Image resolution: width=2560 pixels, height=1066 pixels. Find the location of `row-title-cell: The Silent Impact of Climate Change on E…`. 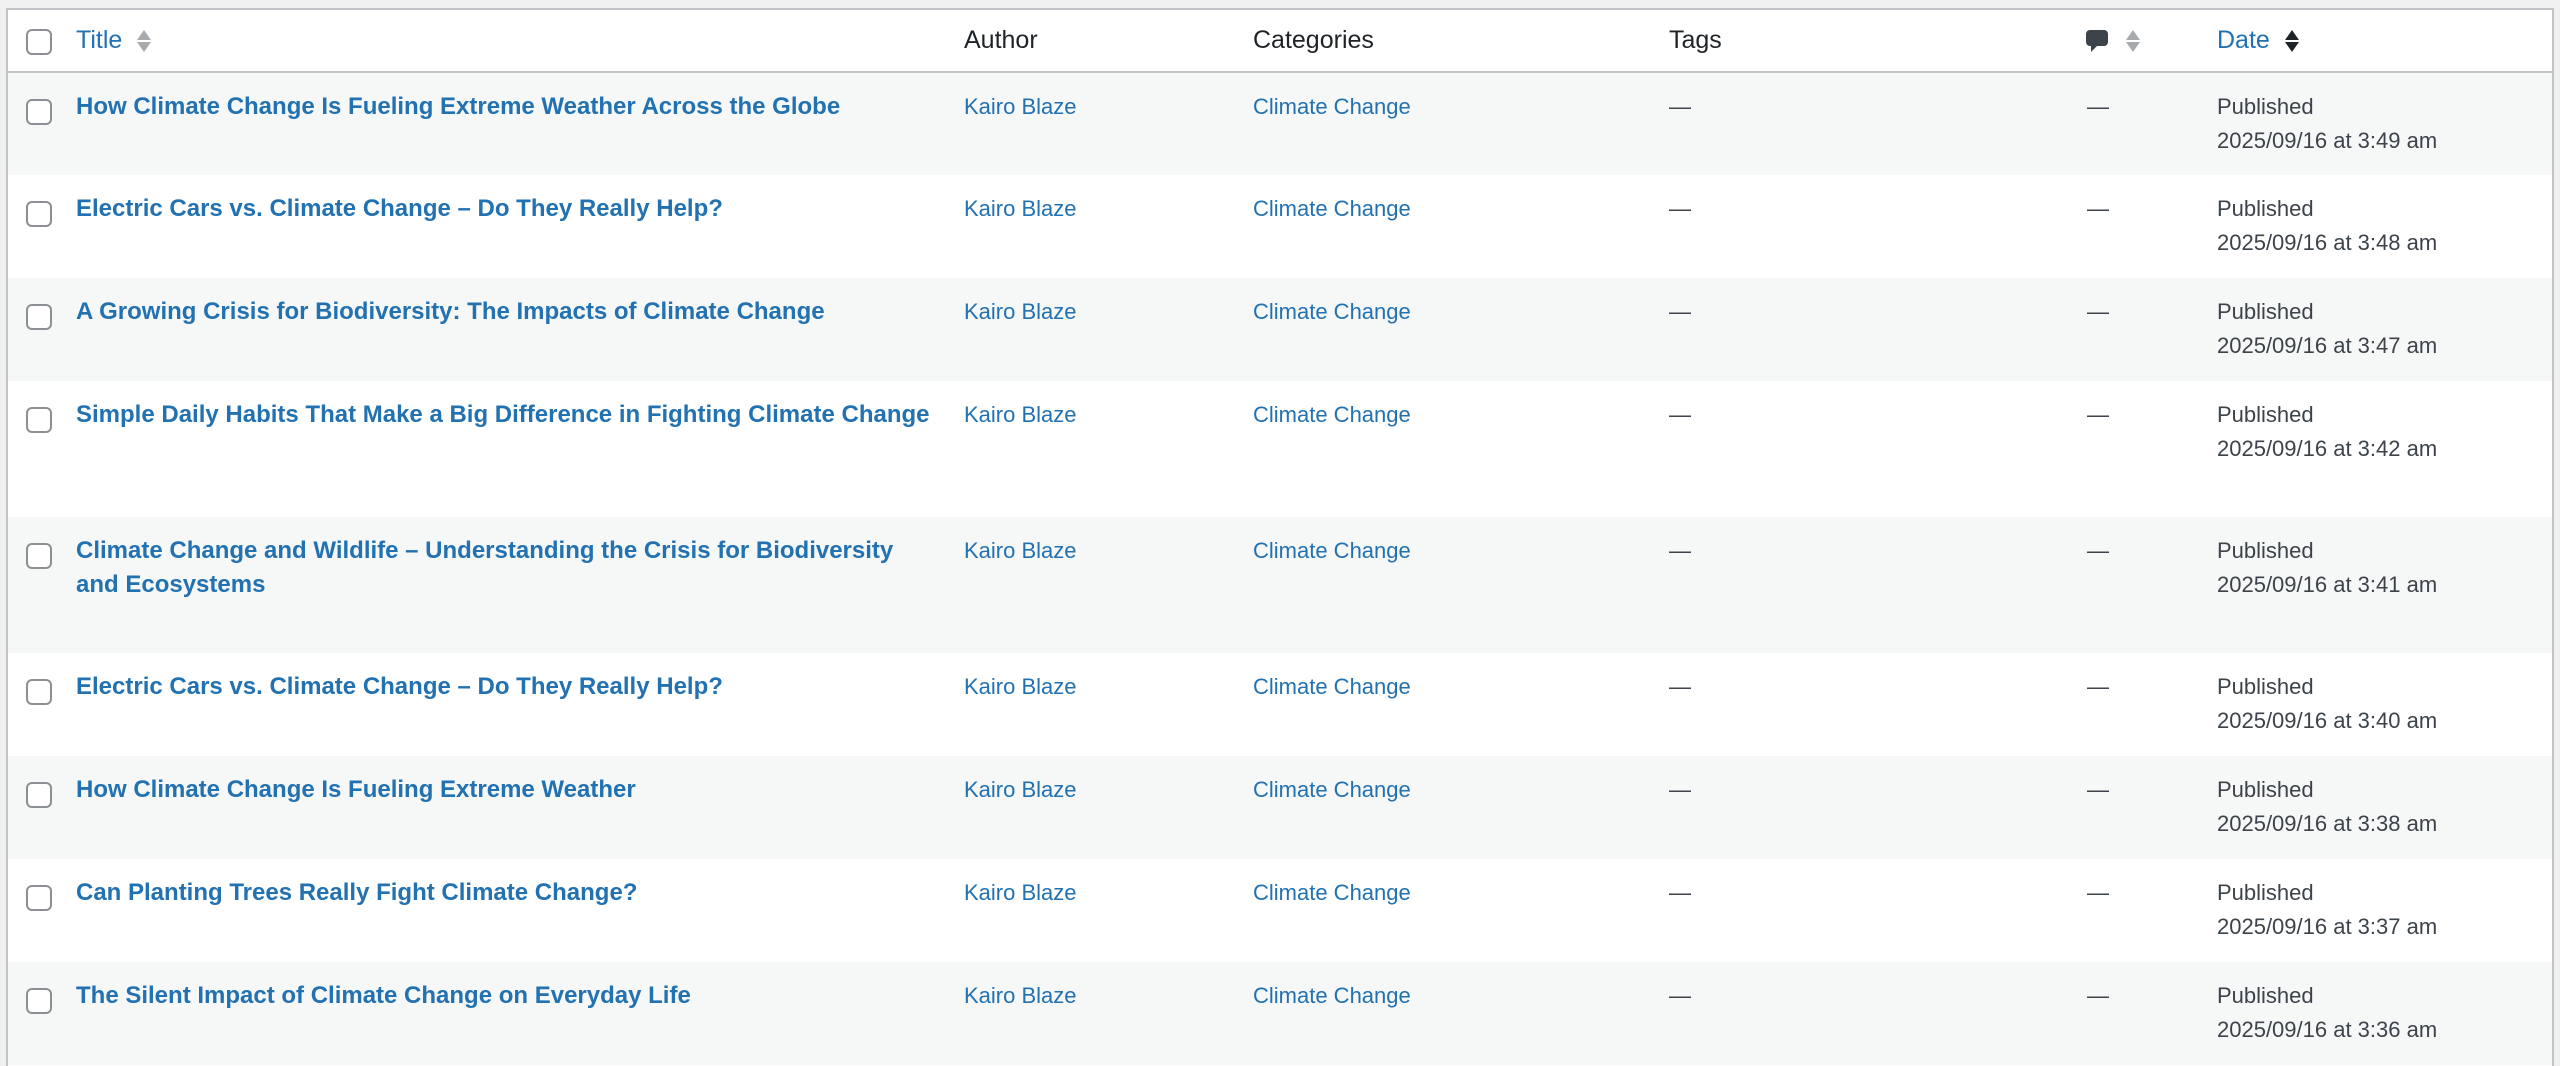

row-title-cell: The Silent Impact of Climate Change on E… is located at coordinates (520, 1013).